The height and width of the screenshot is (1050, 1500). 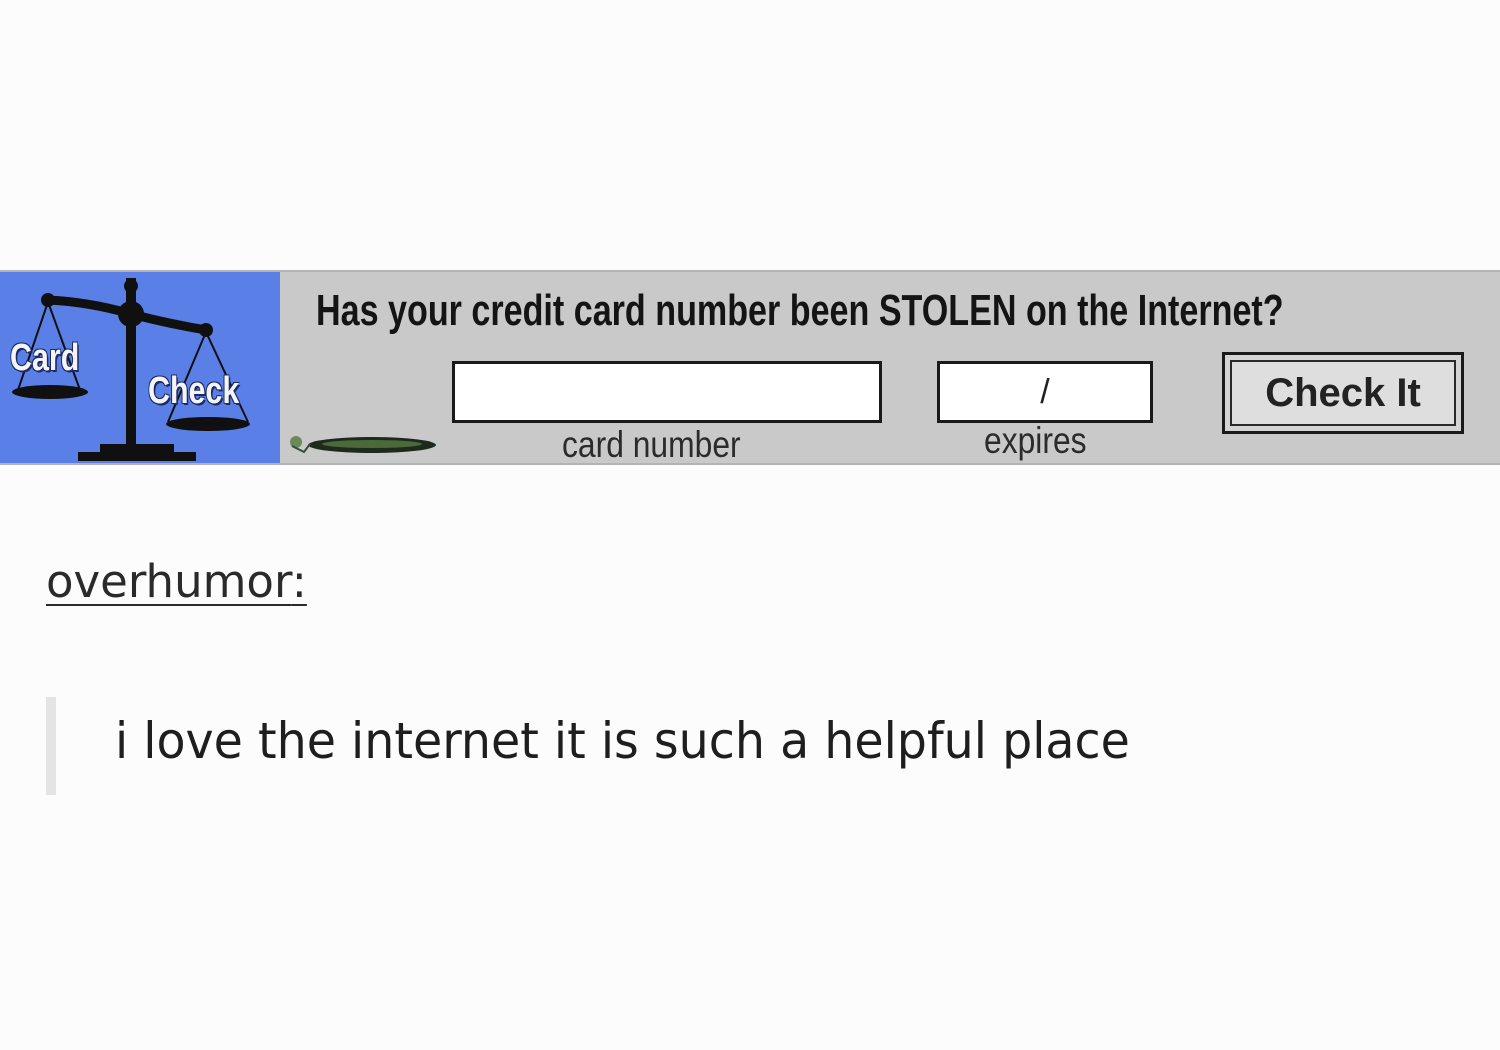 I want to click on post-username-text: overhumor, so click(x=169, y=581).